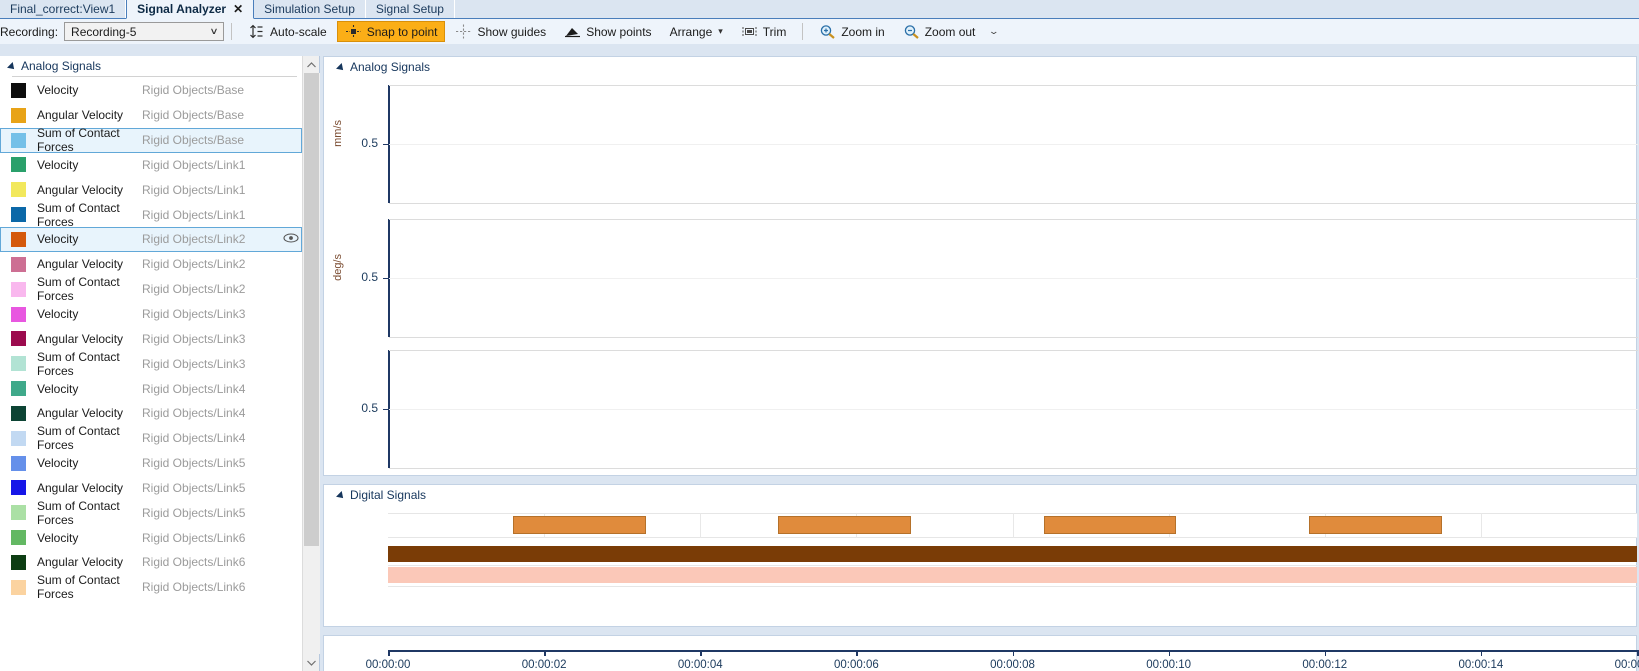 The height and width of the screenshot is (671, 1639). What do you see at coordinates (182, 9) in the screenshot?
I see `tab-label: Signal Analyzer` at bounding box center [182, 9].